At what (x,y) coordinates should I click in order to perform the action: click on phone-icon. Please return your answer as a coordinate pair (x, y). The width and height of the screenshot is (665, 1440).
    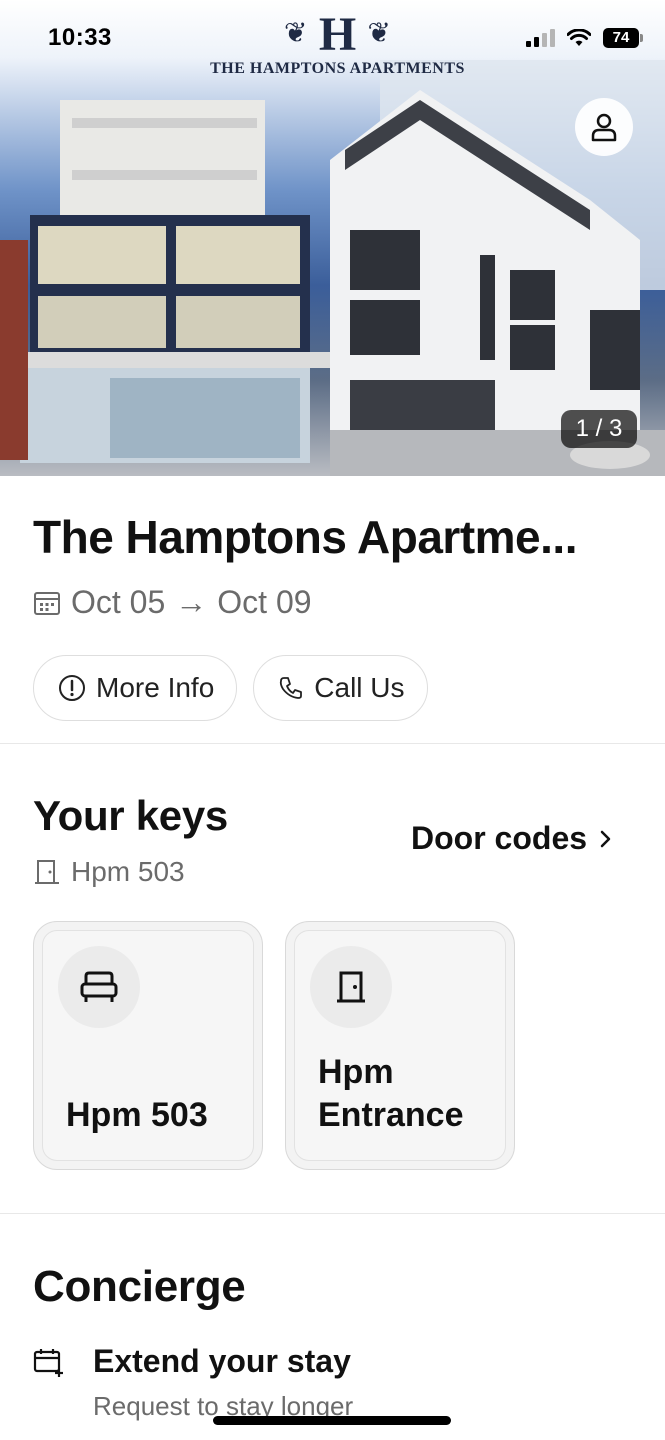
    Looking at the image, I should click on (291, 688).